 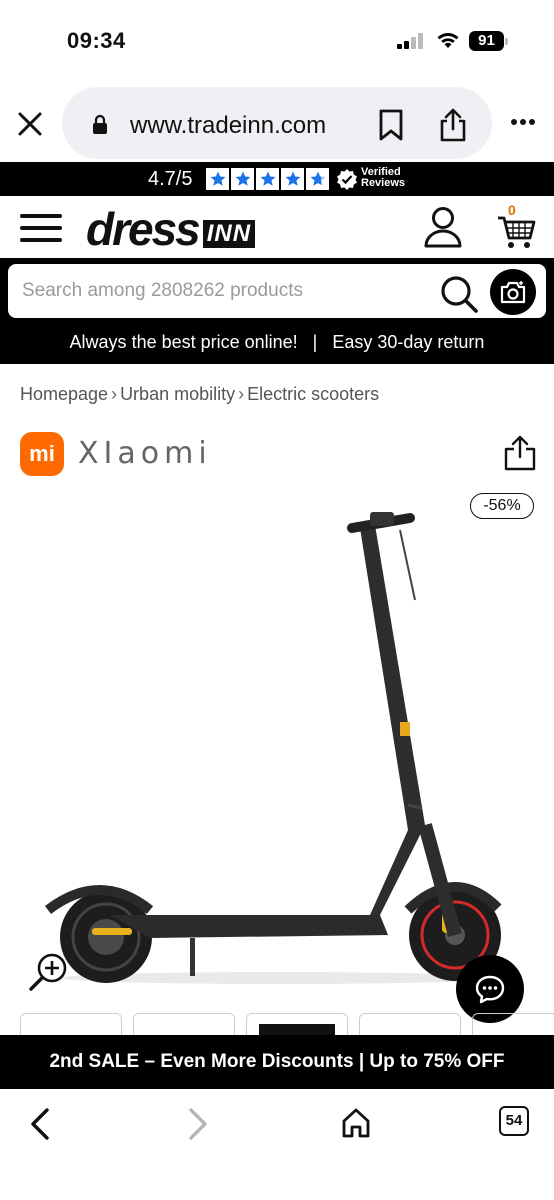 I want to click on lock-icon, so click(x=100, y=124).